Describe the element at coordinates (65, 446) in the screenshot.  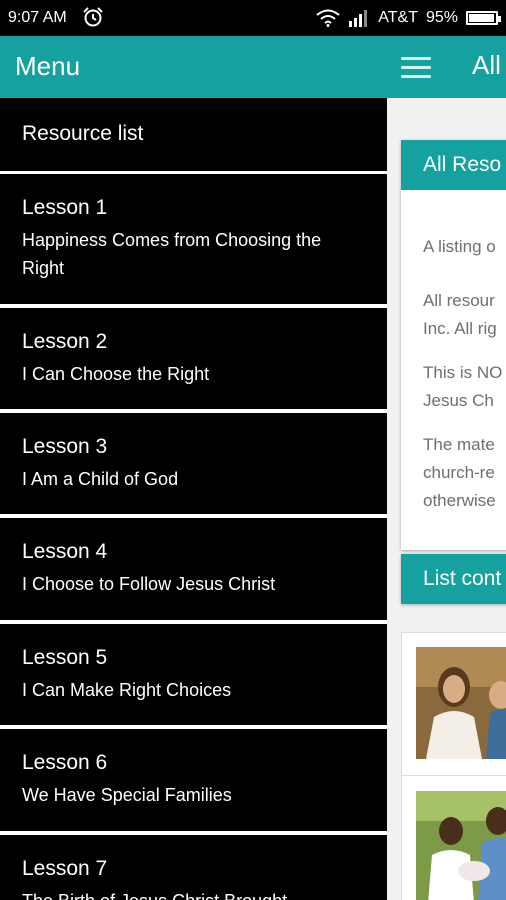
I see `drawer-item-title: Lesson 3` at that location.